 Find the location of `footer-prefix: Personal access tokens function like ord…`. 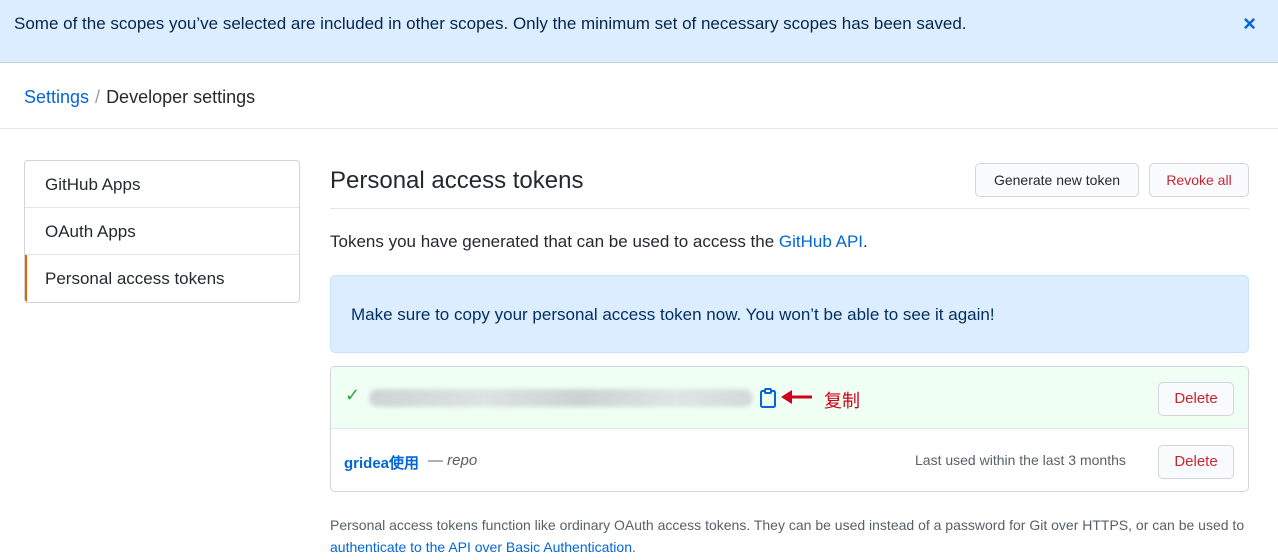

footer-prefix: Personal access tokens function like ord… is located at coordinates (787, 525).